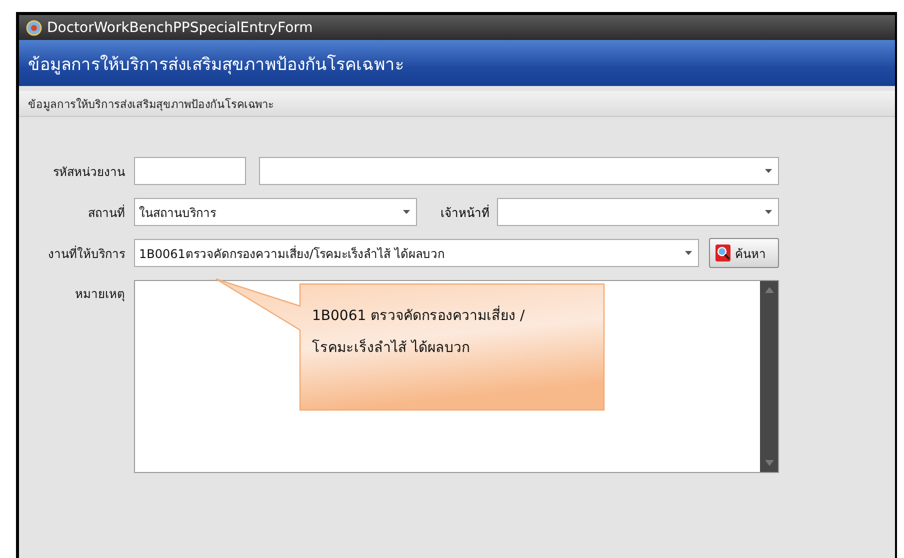 This screenshot has height=558, width=904. I want to click on scroll-down-icon, so click(769, 463).